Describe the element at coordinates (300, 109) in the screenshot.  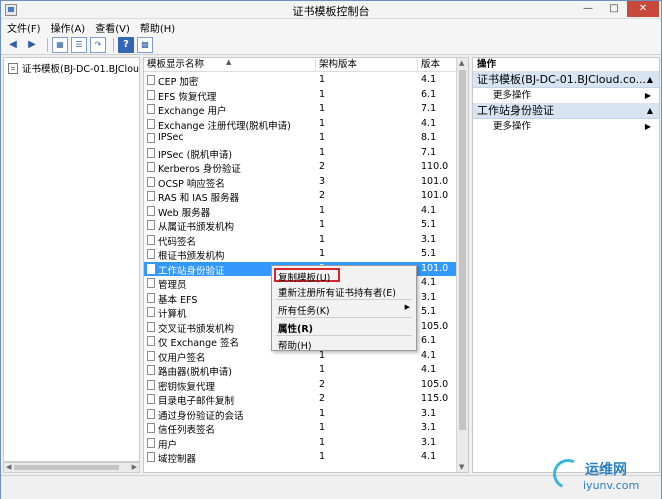
I see `table-row: Exchange 用户 1 7.1` at that location.